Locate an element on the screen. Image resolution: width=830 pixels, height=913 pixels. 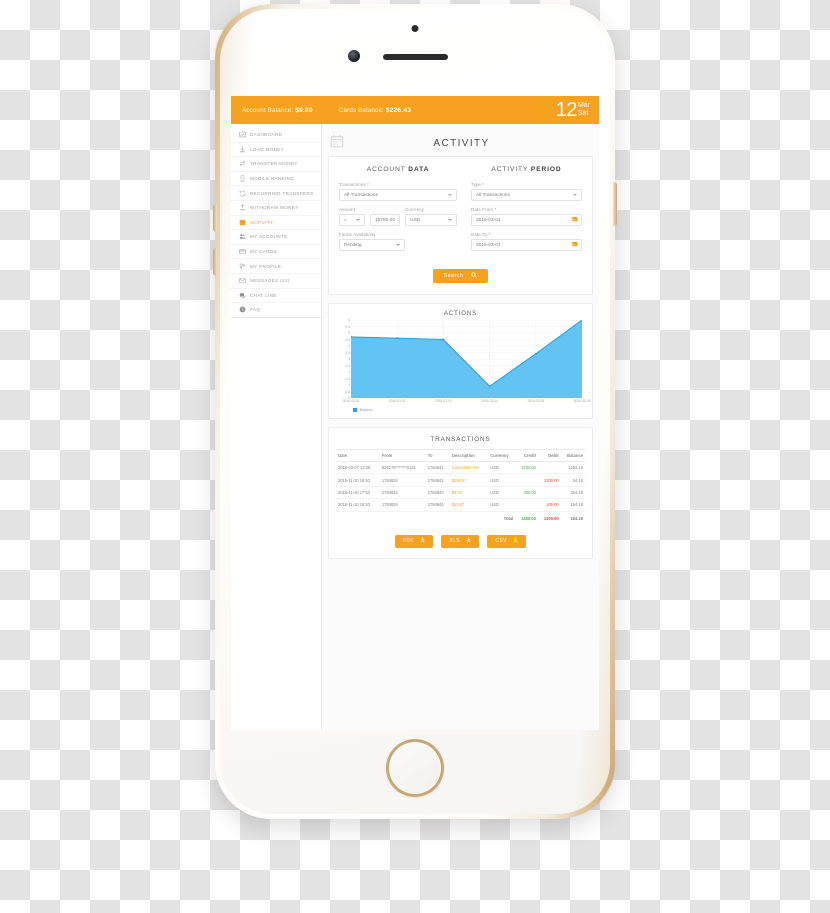
cell-description: $250.67 is located at coordinates (469, 480).